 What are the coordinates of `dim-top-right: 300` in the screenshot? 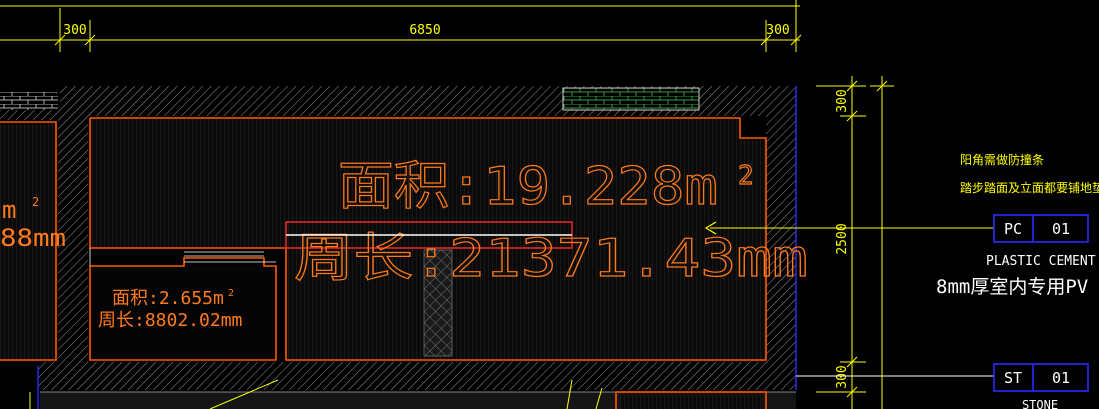 It's located at (777, 30).